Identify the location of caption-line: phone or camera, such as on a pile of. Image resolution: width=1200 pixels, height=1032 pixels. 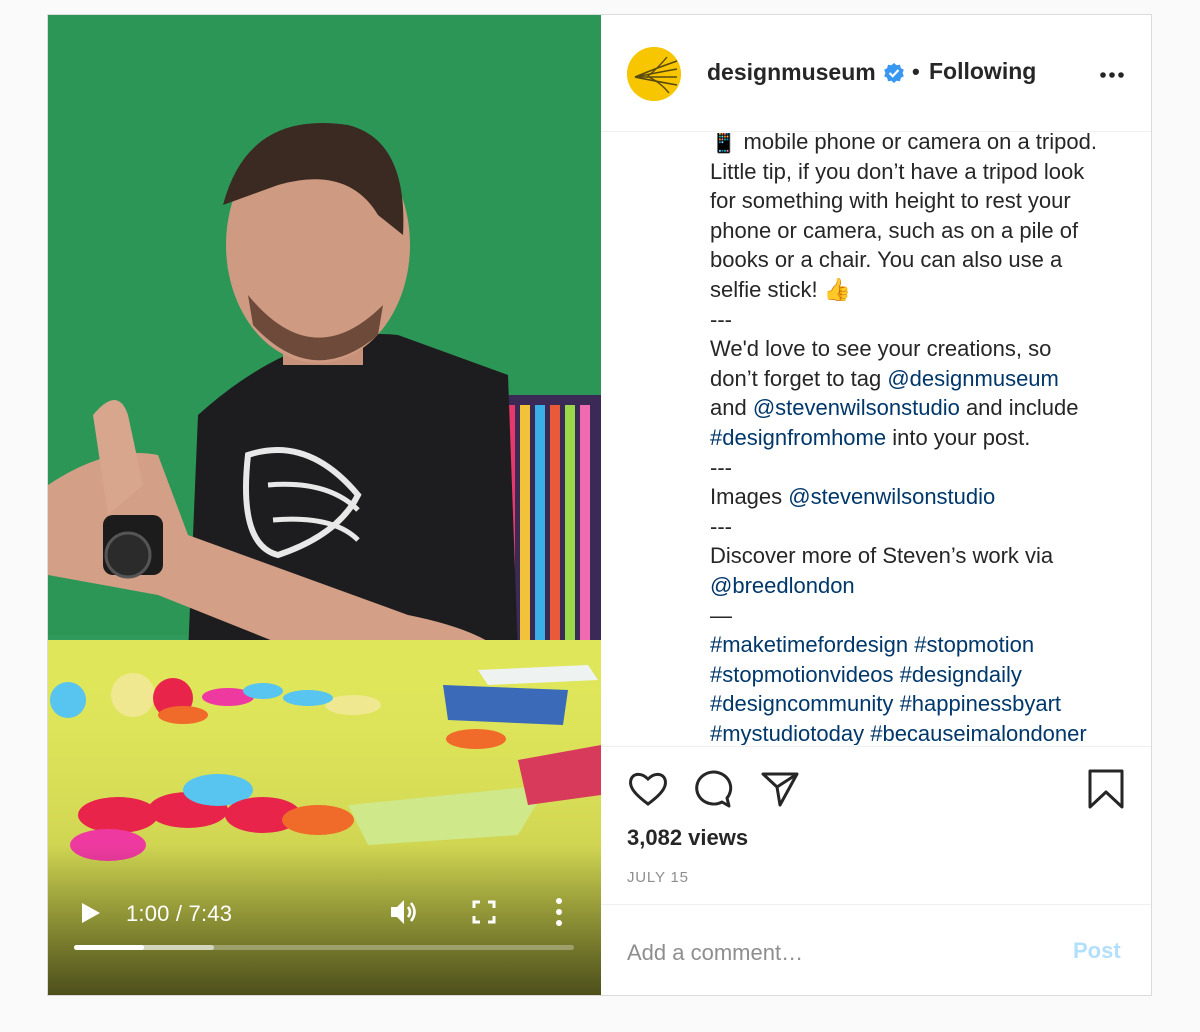
(925, 231).